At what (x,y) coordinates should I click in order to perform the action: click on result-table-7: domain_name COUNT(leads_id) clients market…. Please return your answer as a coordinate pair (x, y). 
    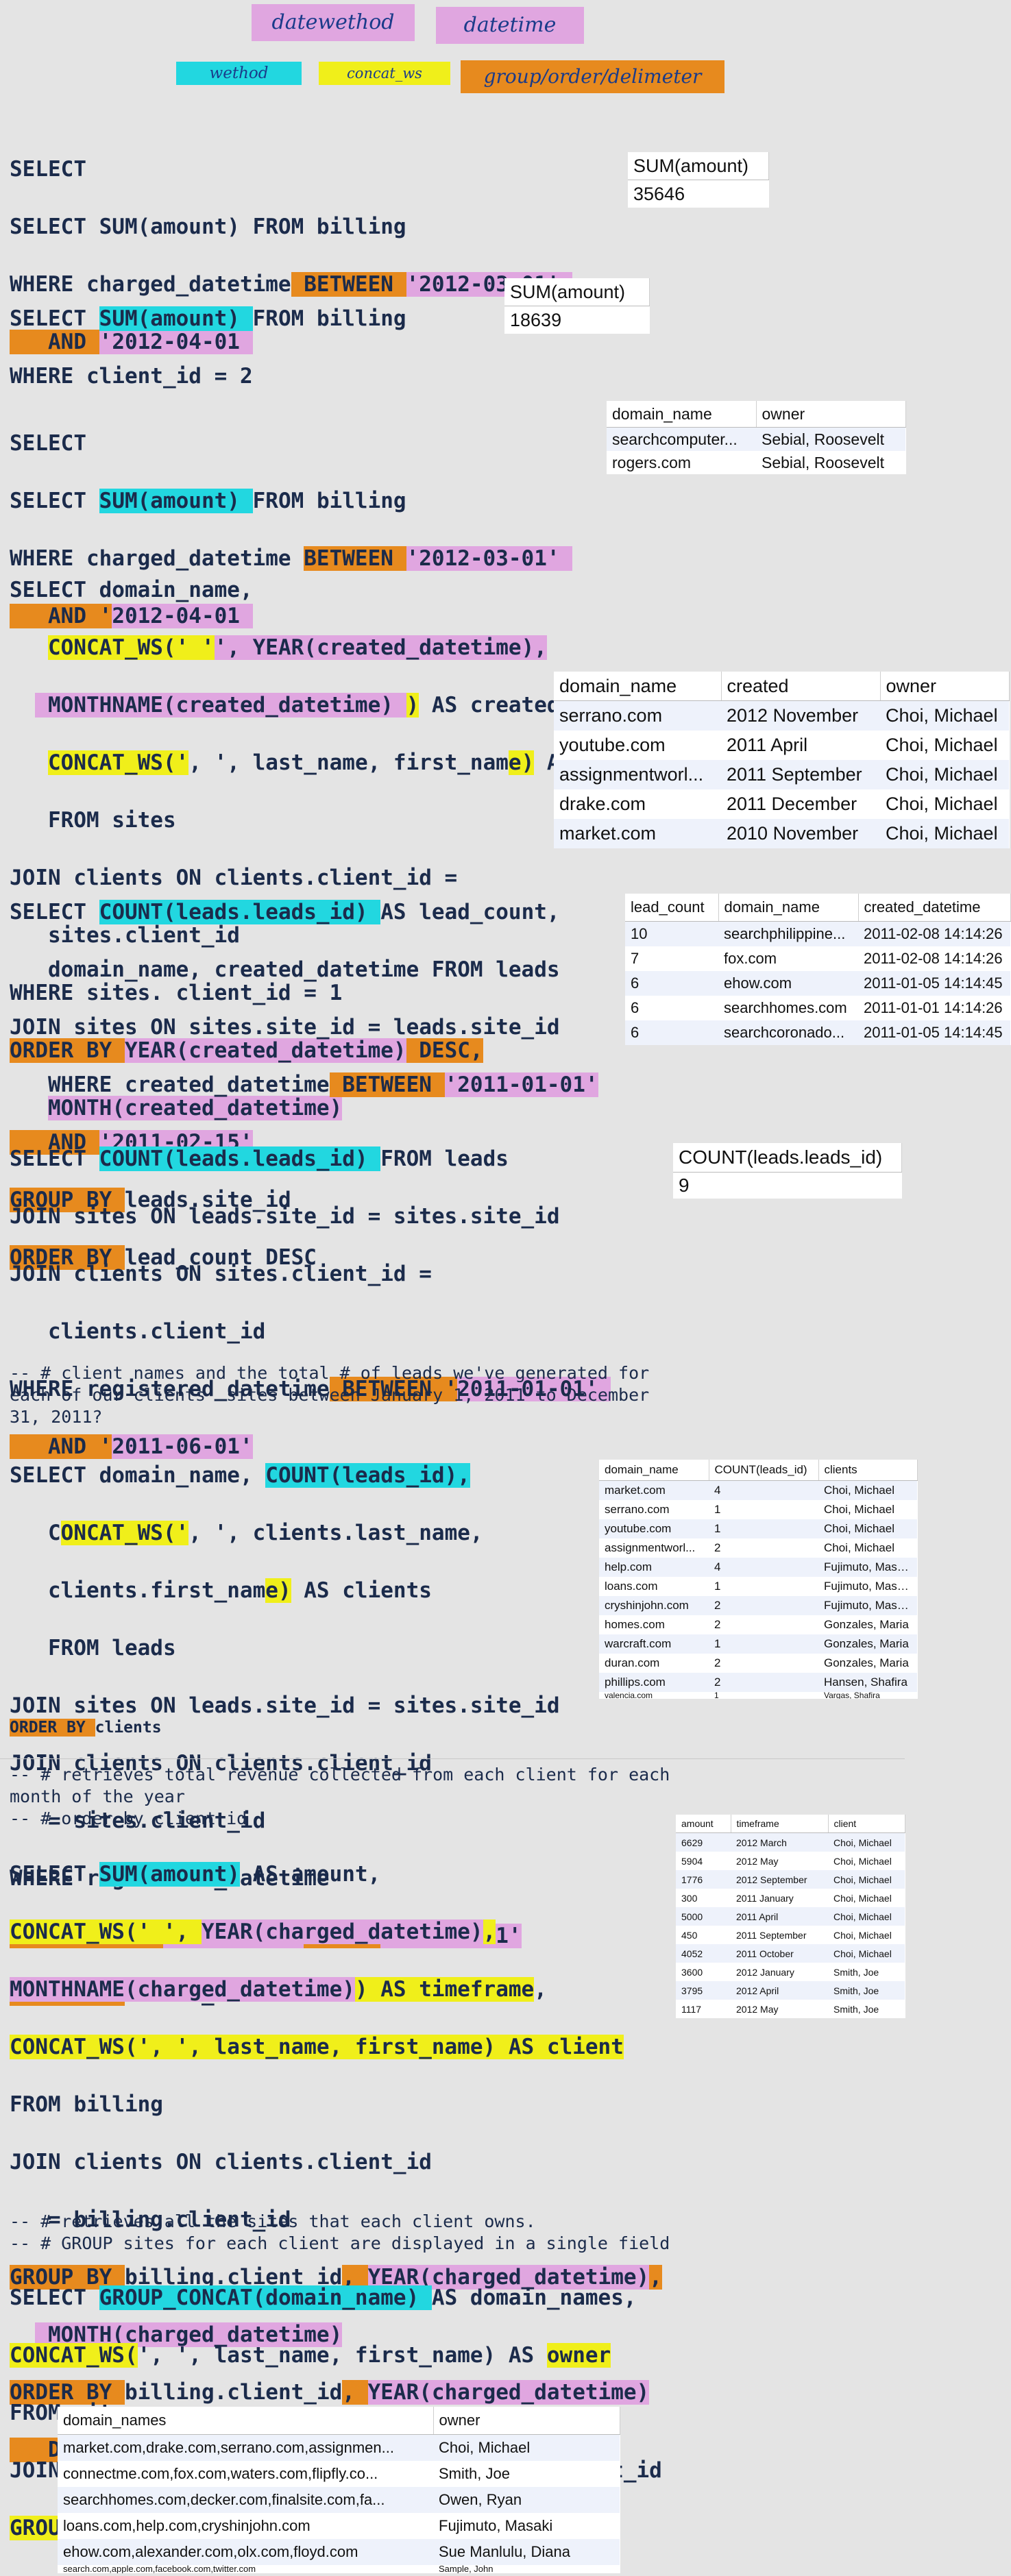
    Looking at the image, I should click on (758, 1580).